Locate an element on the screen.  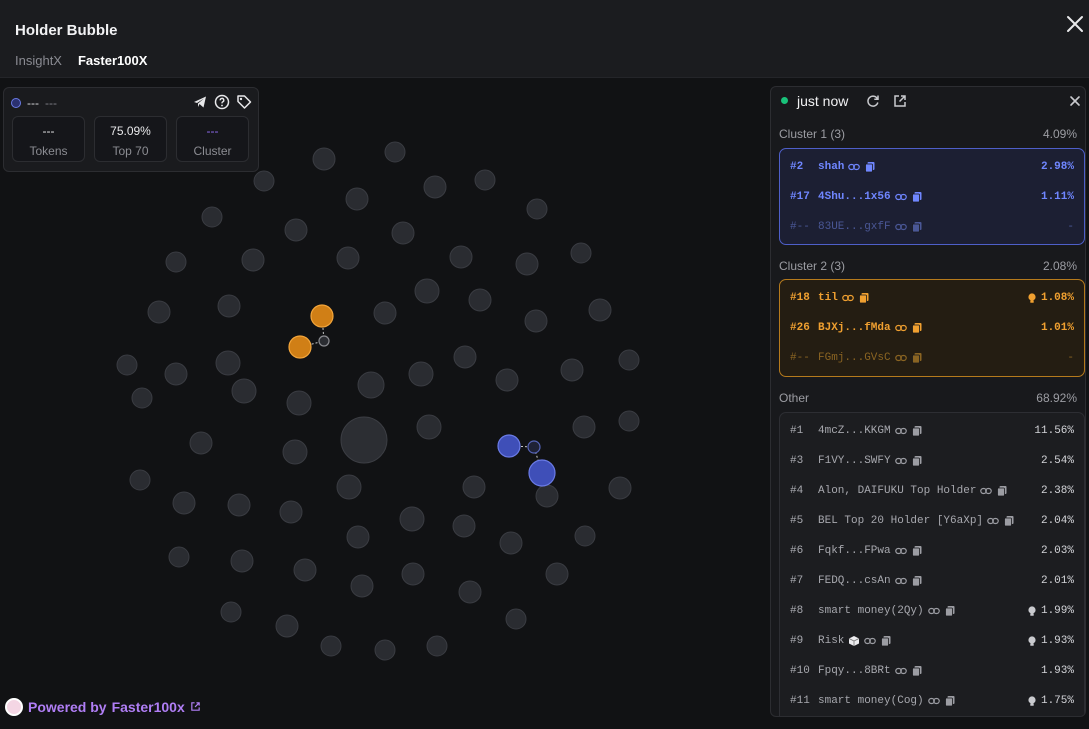
open-external-icon is located at coordinates (900, 101).